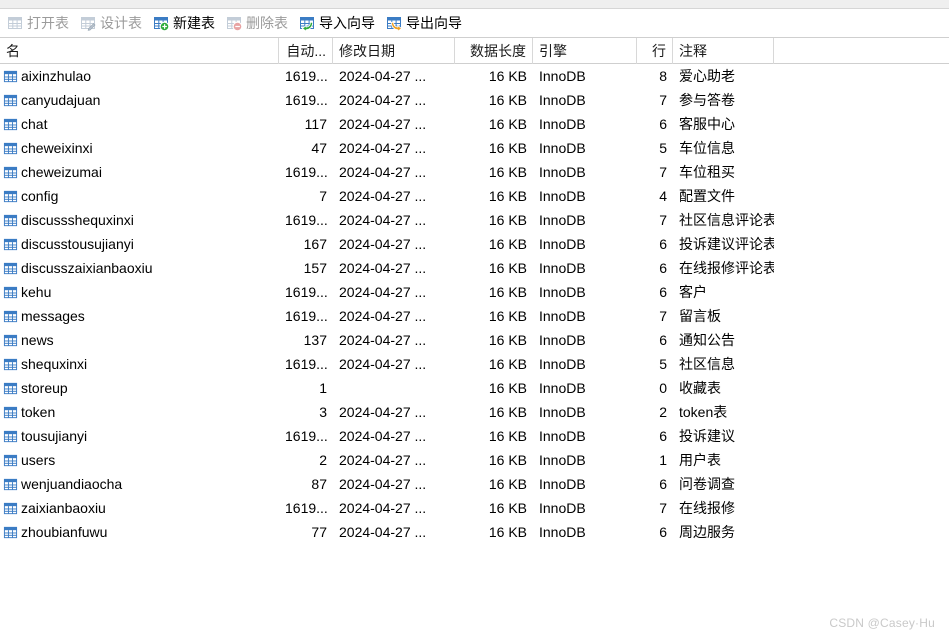 The image size is (949, 640). What do you see at coordinates (474, 196) in the screenshot?
I see `table-row: config 7 2024-04-27 ... 16 KB InnoDB 4 配置文件` at bounding box center [474, 196].